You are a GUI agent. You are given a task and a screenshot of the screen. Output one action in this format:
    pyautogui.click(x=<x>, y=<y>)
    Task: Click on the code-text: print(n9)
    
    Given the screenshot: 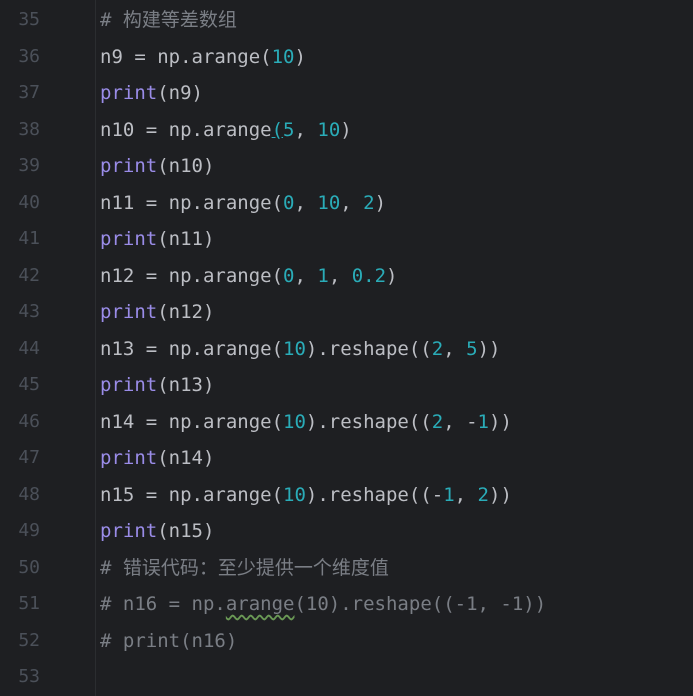 What is the action you would take?
    pyautogui.click(x=151, y=93)
    